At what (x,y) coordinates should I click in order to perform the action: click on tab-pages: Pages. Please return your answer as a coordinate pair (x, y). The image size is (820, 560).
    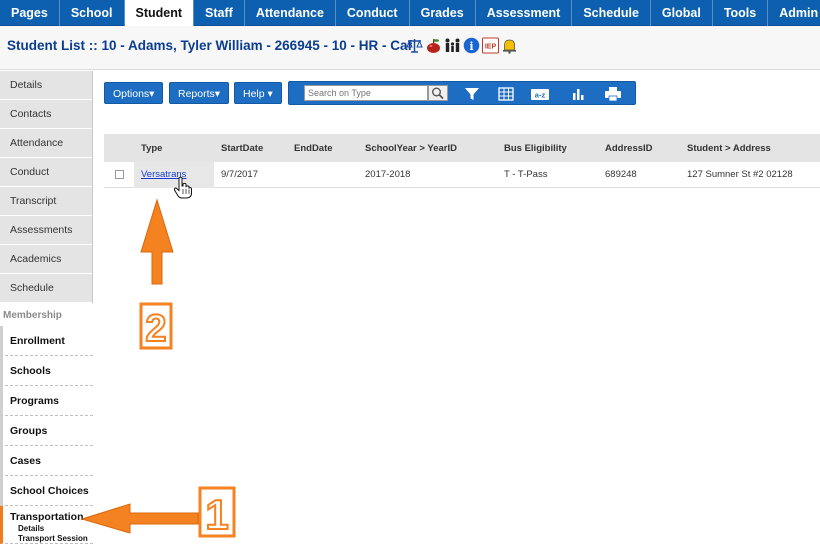
    Looking at the image, I should click on (30, 13).